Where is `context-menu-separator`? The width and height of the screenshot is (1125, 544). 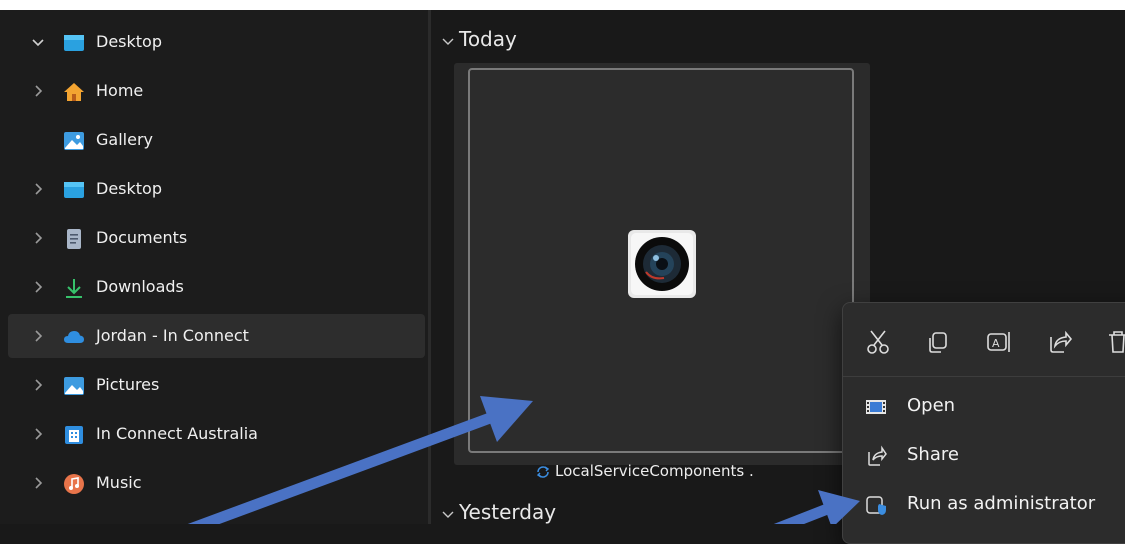
context-menu-separator is located at coordinates (984, 376).